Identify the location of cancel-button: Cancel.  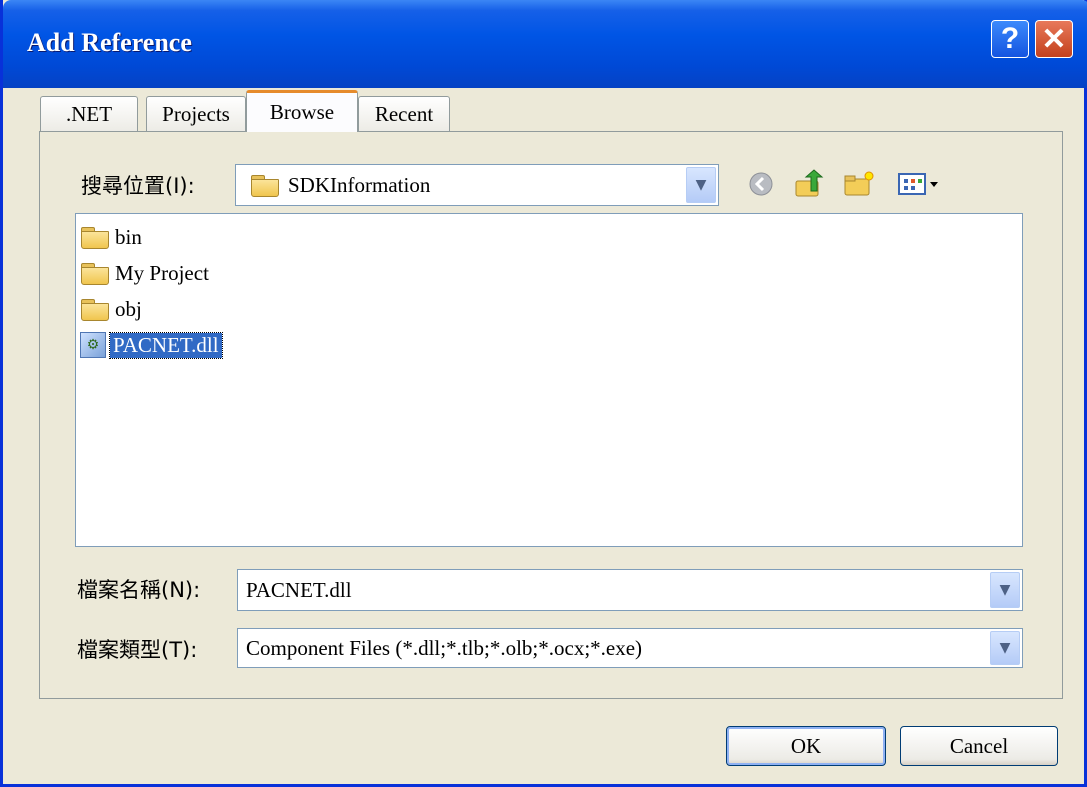
(979, 746).